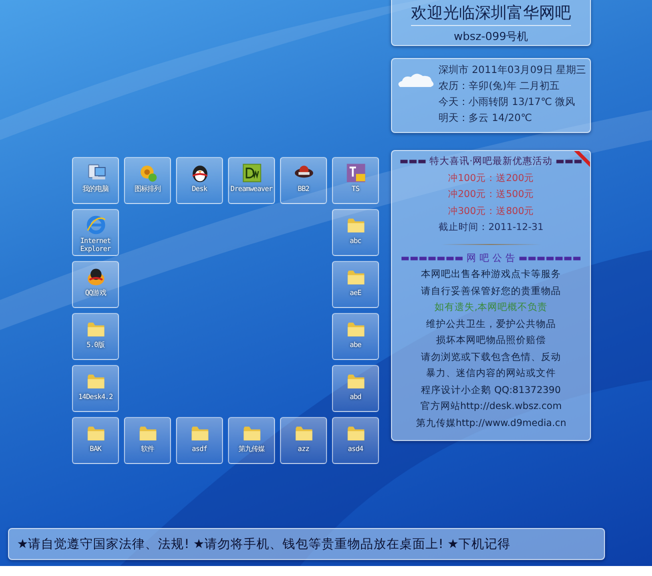 The height and width of the screenshot is (576, 652). I want to click on notice-text: 如有遗失,本网吧概不负责, so click(491, 308).